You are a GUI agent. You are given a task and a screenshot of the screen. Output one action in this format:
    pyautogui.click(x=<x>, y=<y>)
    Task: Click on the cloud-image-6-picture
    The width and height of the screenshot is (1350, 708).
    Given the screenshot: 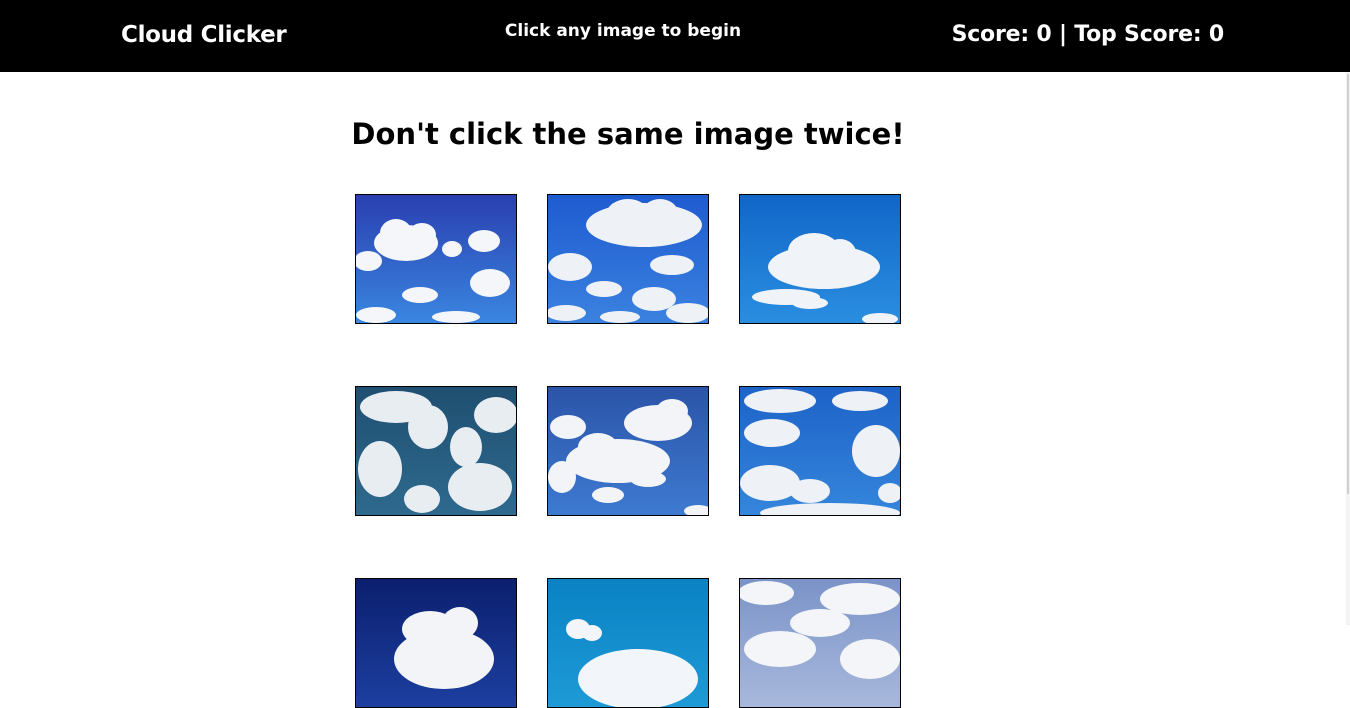 What is the action you would take?
    pyautogui.click(x=820, y=451)
    